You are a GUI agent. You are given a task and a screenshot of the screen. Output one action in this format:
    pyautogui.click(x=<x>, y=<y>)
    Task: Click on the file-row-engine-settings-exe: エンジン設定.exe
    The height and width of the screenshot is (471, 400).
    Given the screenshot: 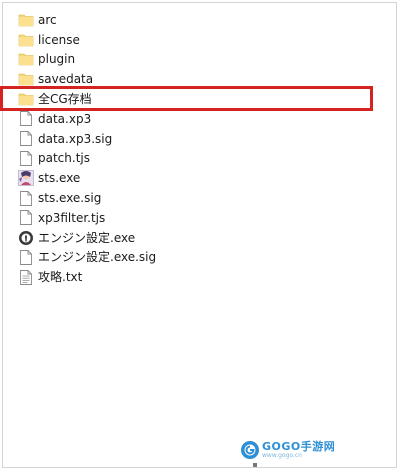 What is the action you would take?
    pyautogui.click(x=188, y=238)
    